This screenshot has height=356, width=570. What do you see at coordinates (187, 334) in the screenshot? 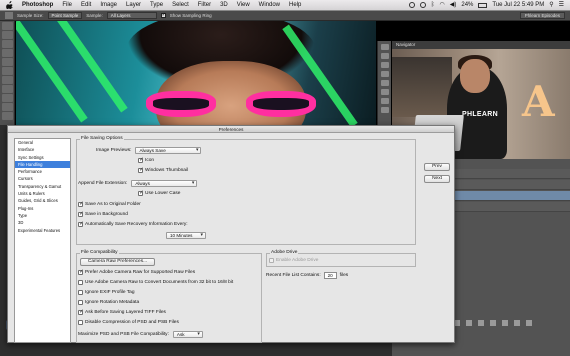
I see `maximize-compat-select: Ask` at bounding box center [187, 334].